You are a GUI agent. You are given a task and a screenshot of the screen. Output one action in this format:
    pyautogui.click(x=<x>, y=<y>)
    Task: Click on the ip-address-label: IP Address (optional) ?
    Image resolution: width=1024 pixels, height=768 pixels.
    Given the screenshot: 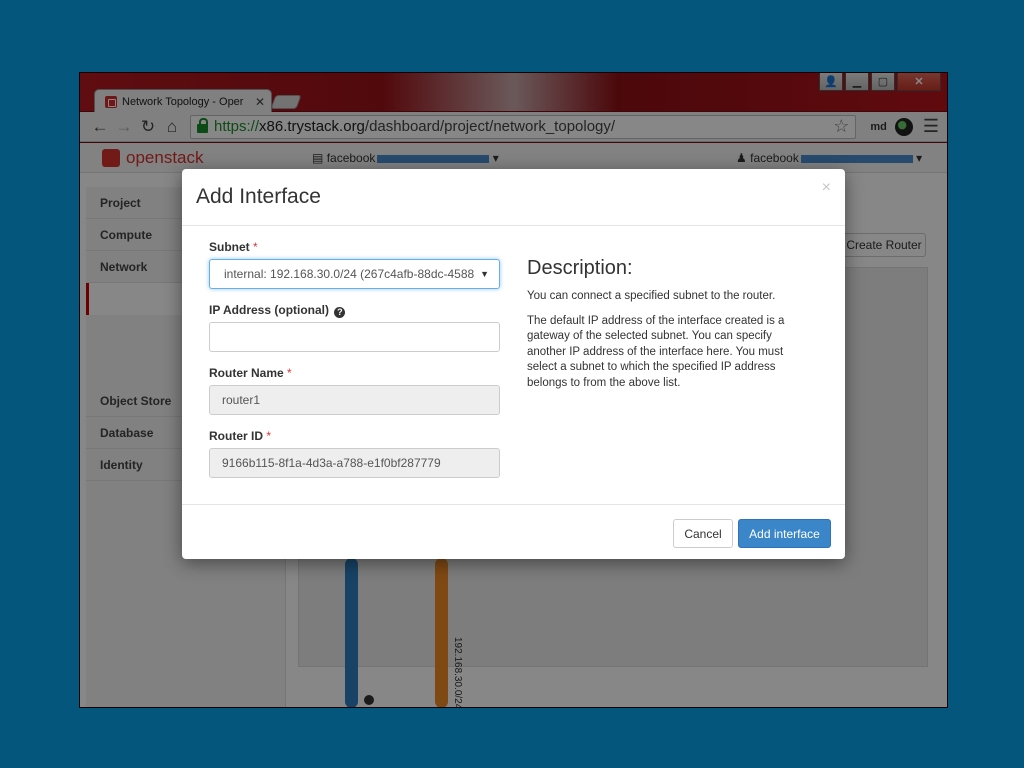 What is the action you would take?
    pyautogui.click(x=277, y=310)
    